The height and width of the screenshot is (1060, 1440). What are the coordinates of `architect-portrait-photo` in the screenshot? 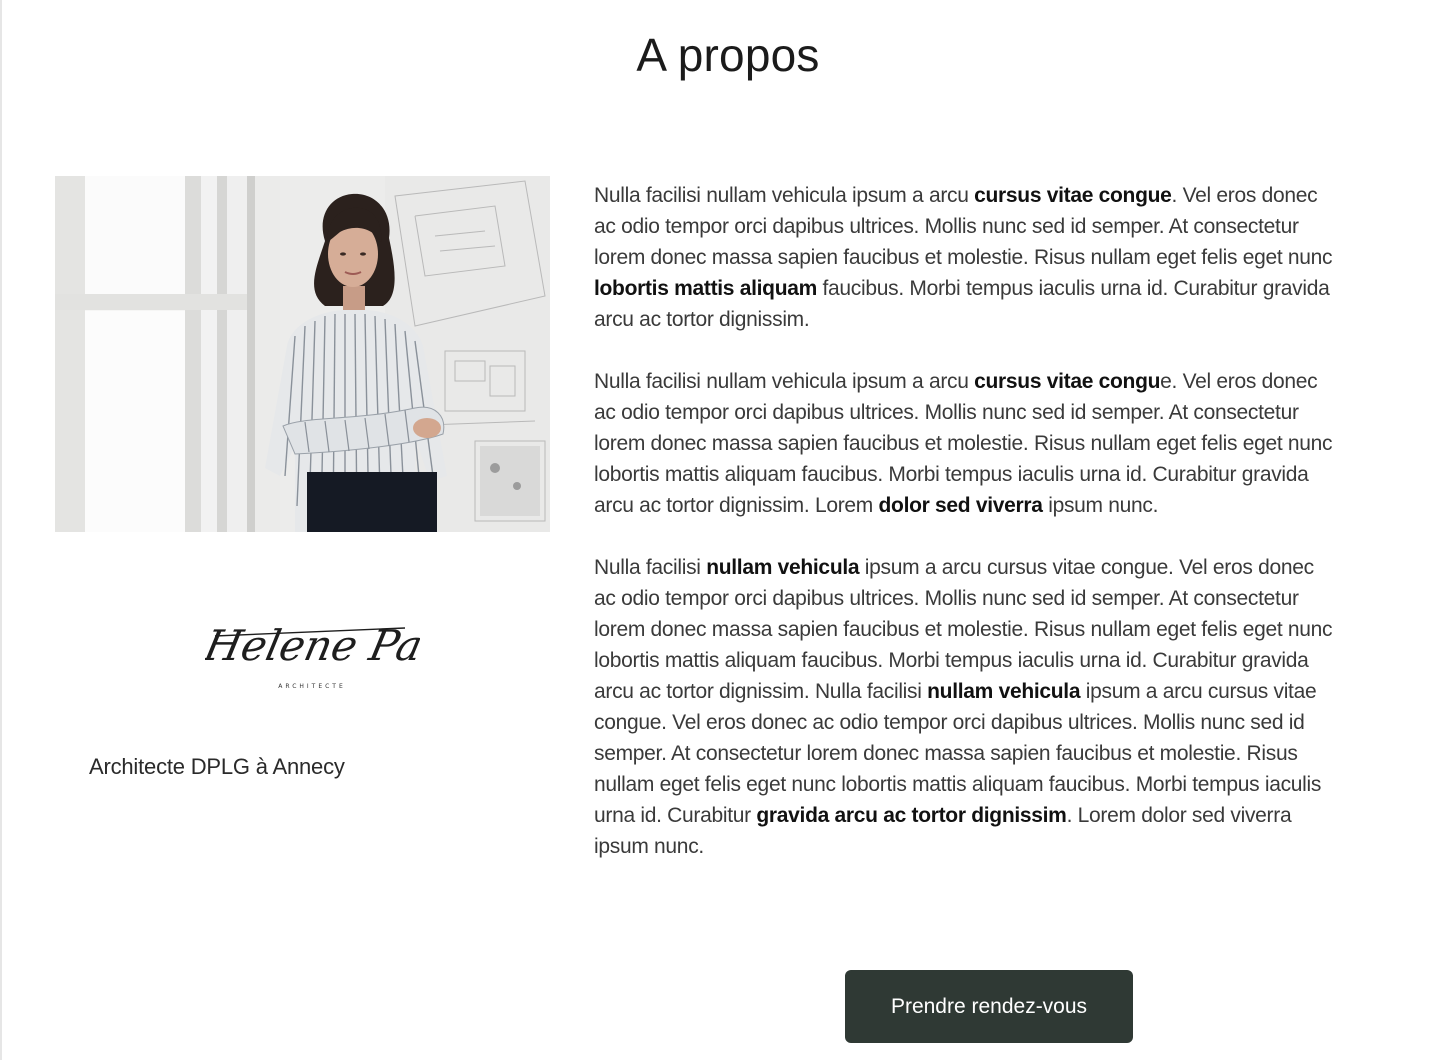 It's located at (302, 354).